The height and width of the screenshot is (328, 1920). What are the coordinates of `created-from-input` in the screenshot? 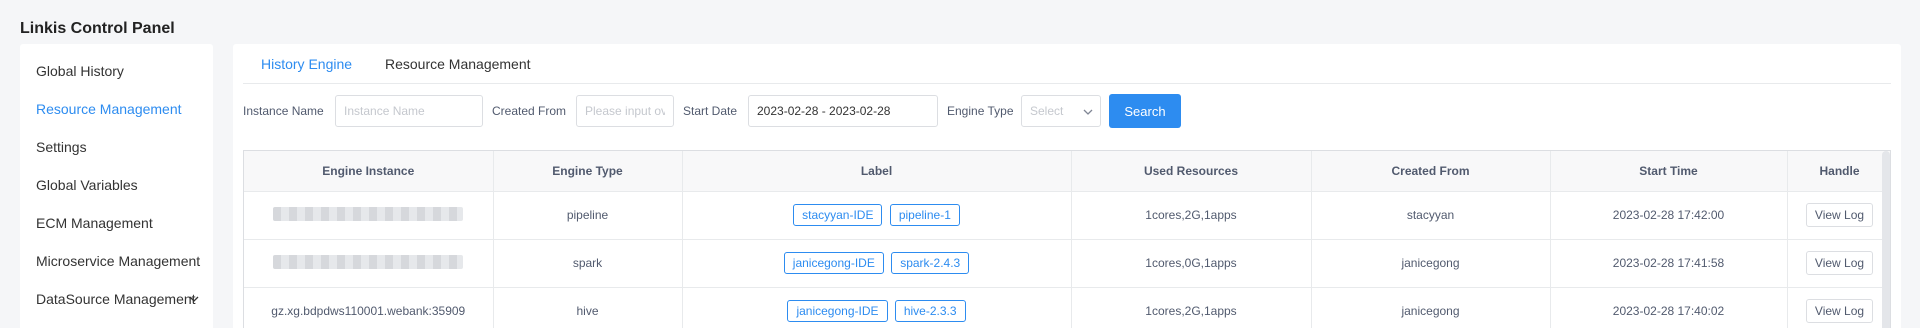 It's located at (625, 111).